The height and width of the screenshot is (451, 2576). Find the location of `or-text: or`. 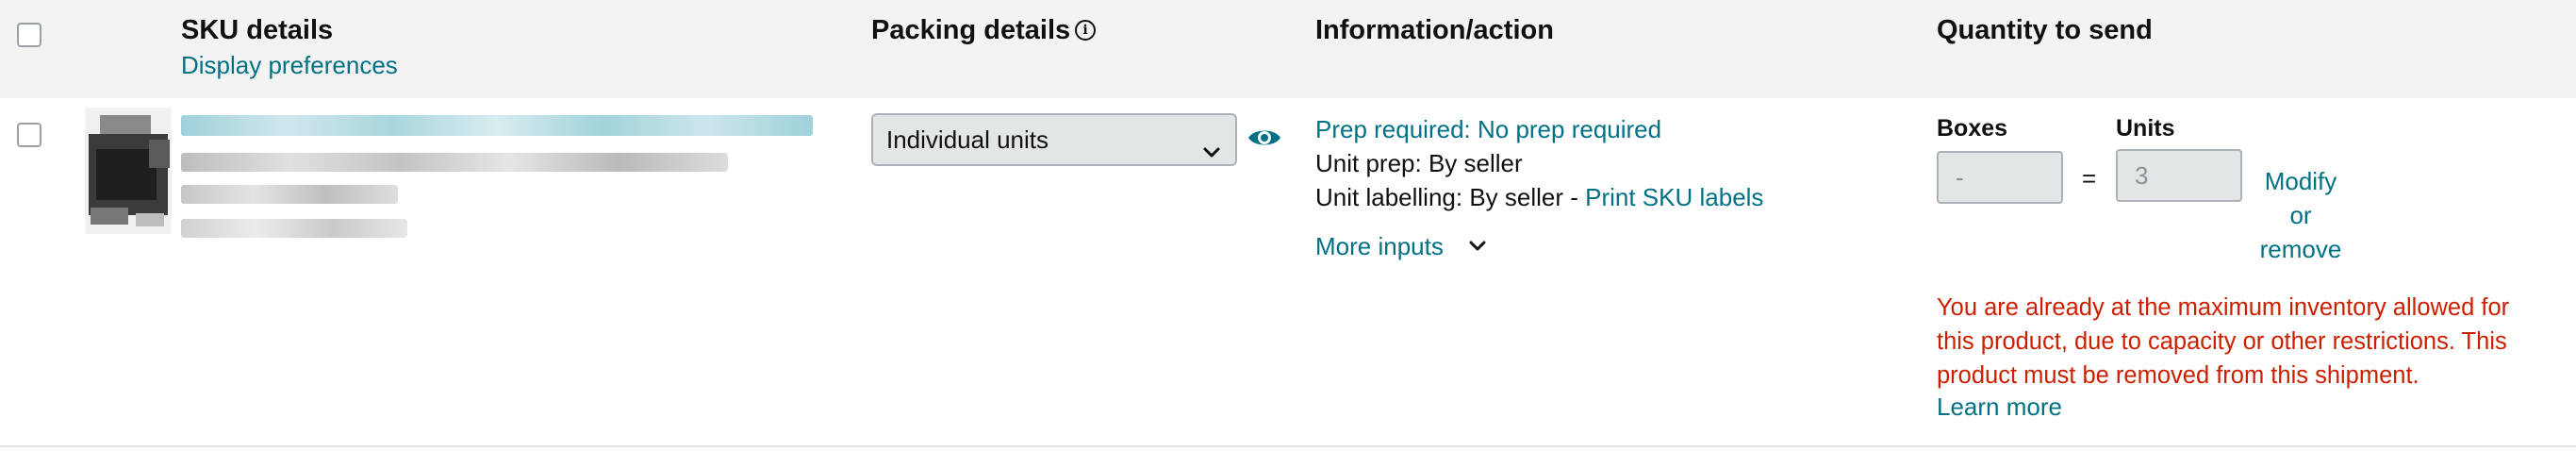

or-text: or is located at coordinates (2300, 215).